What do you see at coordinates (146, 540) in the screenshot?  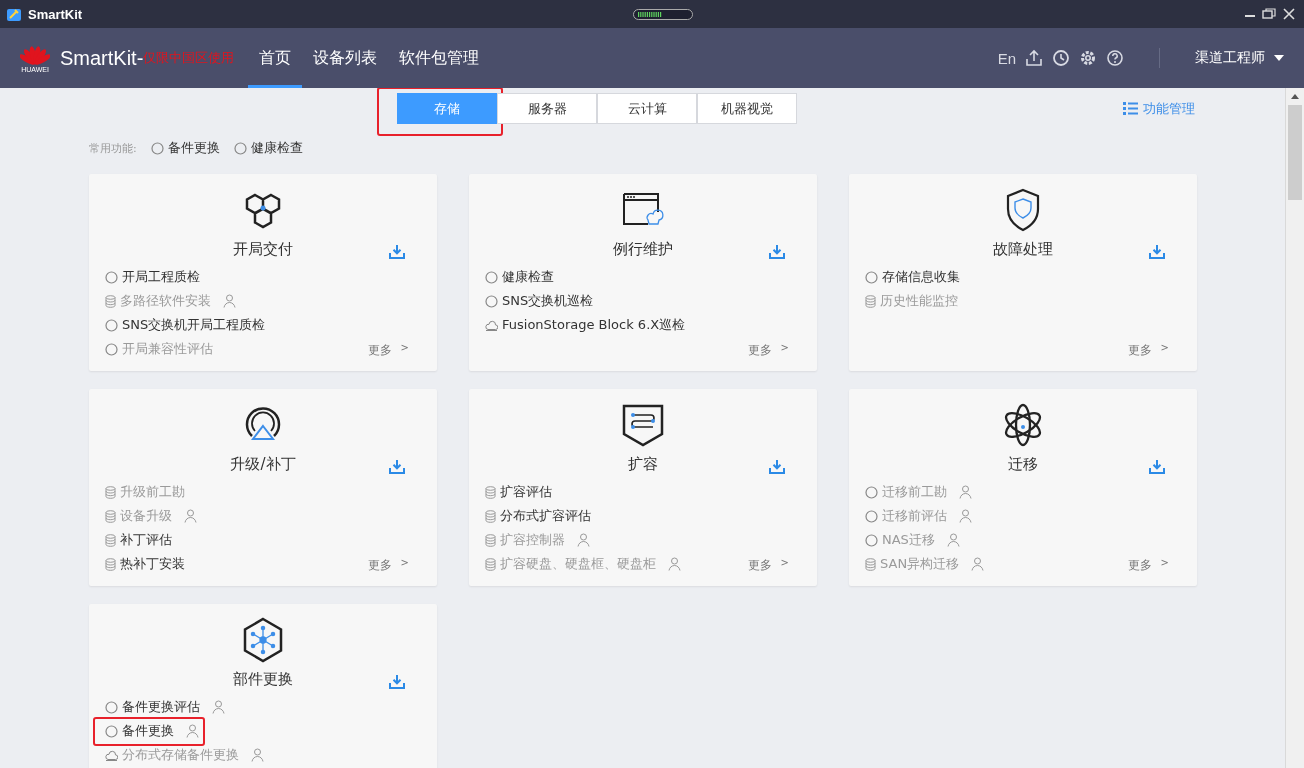 I see `feature-link: 补丁评估` at bounding box center [146, 540].